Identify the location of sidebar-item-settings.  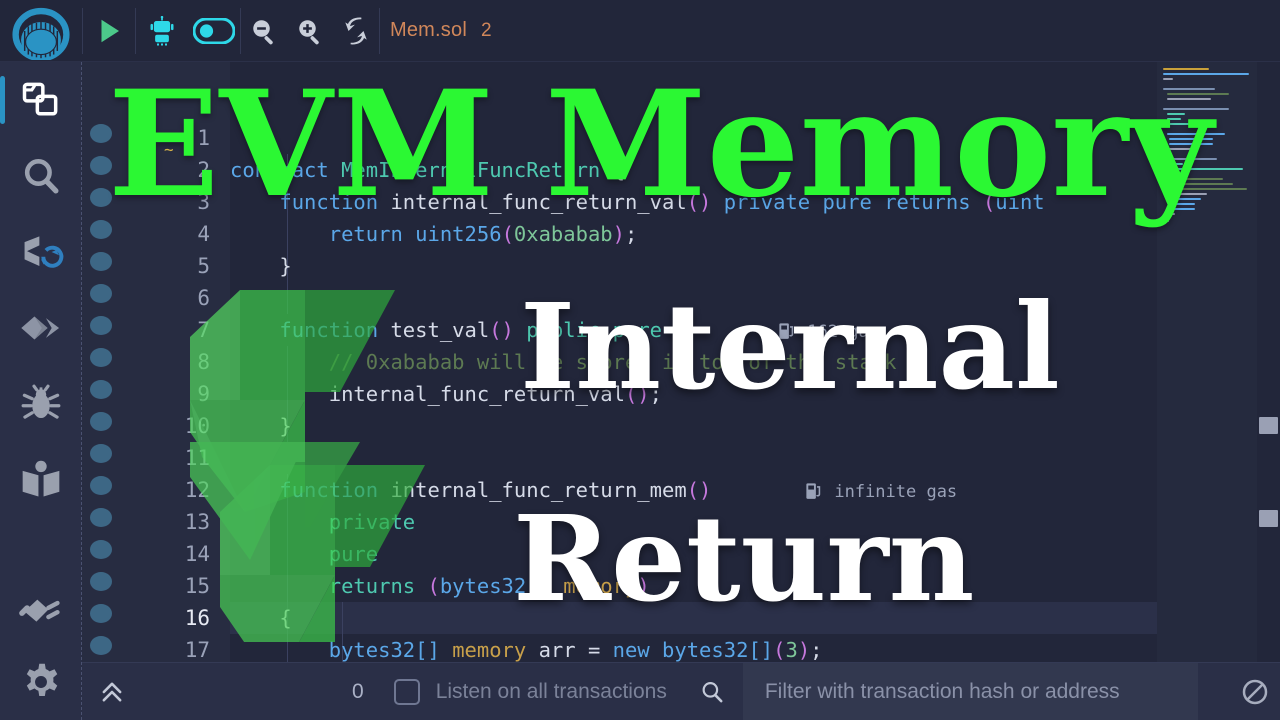
(41, 682).